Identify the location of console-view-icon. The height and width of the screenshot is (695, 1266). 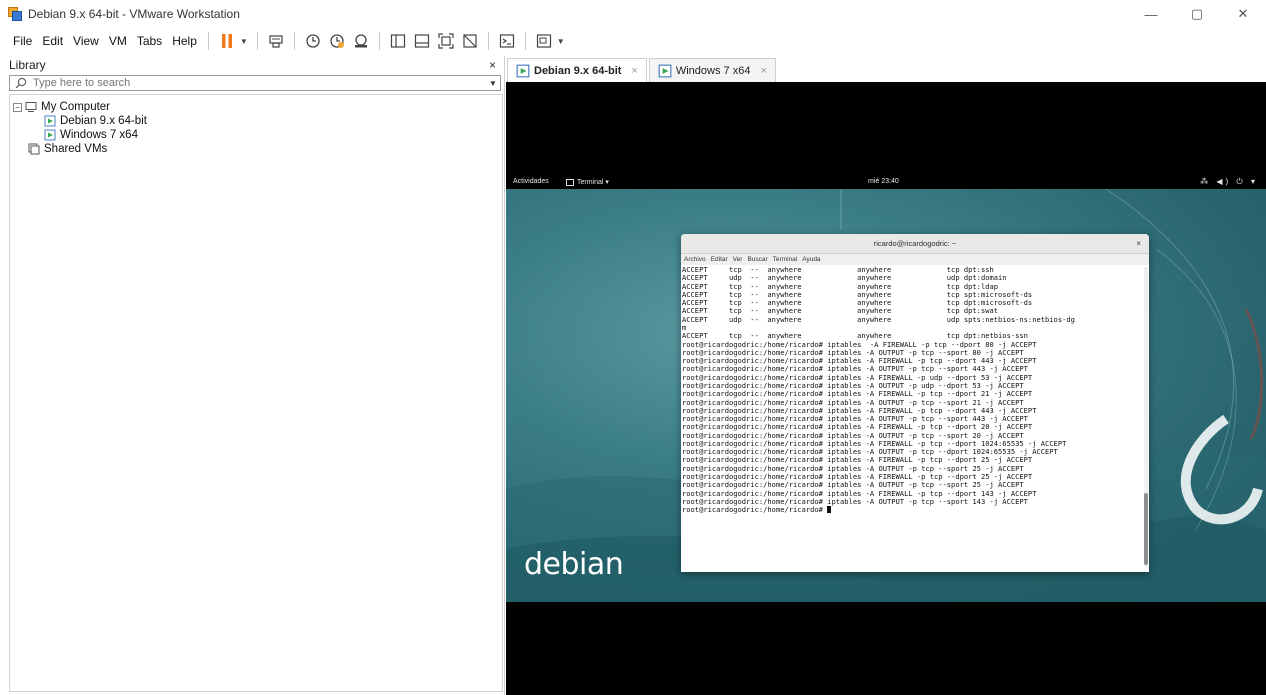
(506, 41).